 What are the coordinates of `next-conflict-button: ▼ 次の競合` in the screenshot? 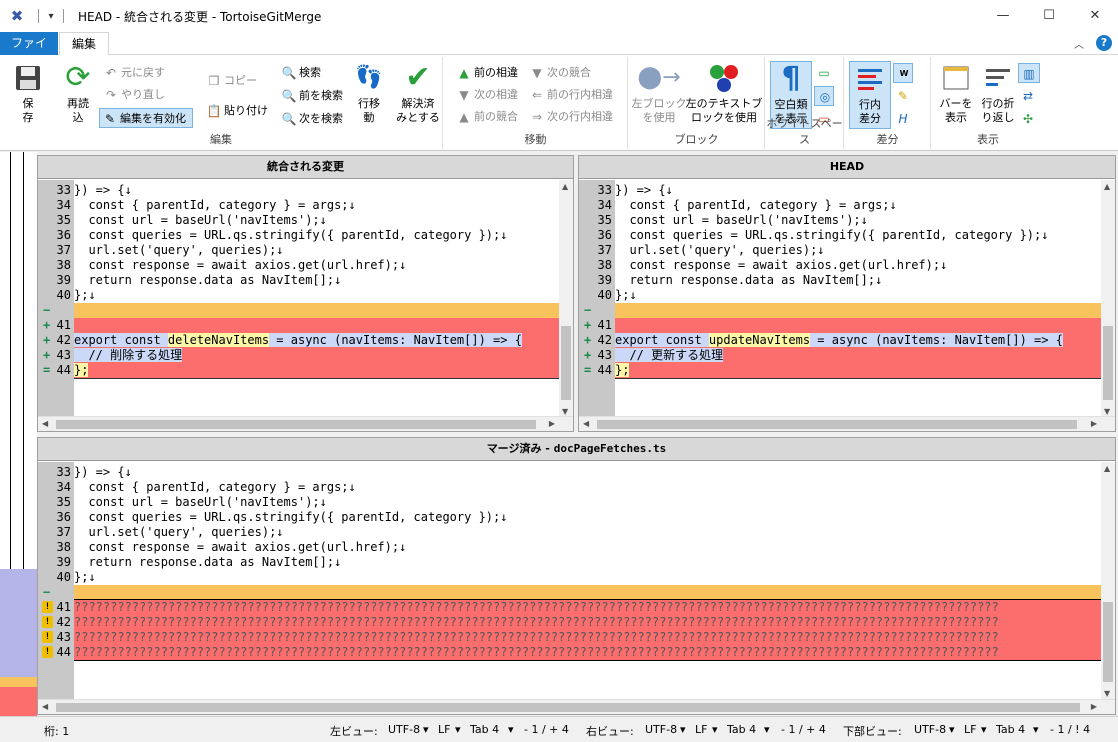 It's located at (559, 73).